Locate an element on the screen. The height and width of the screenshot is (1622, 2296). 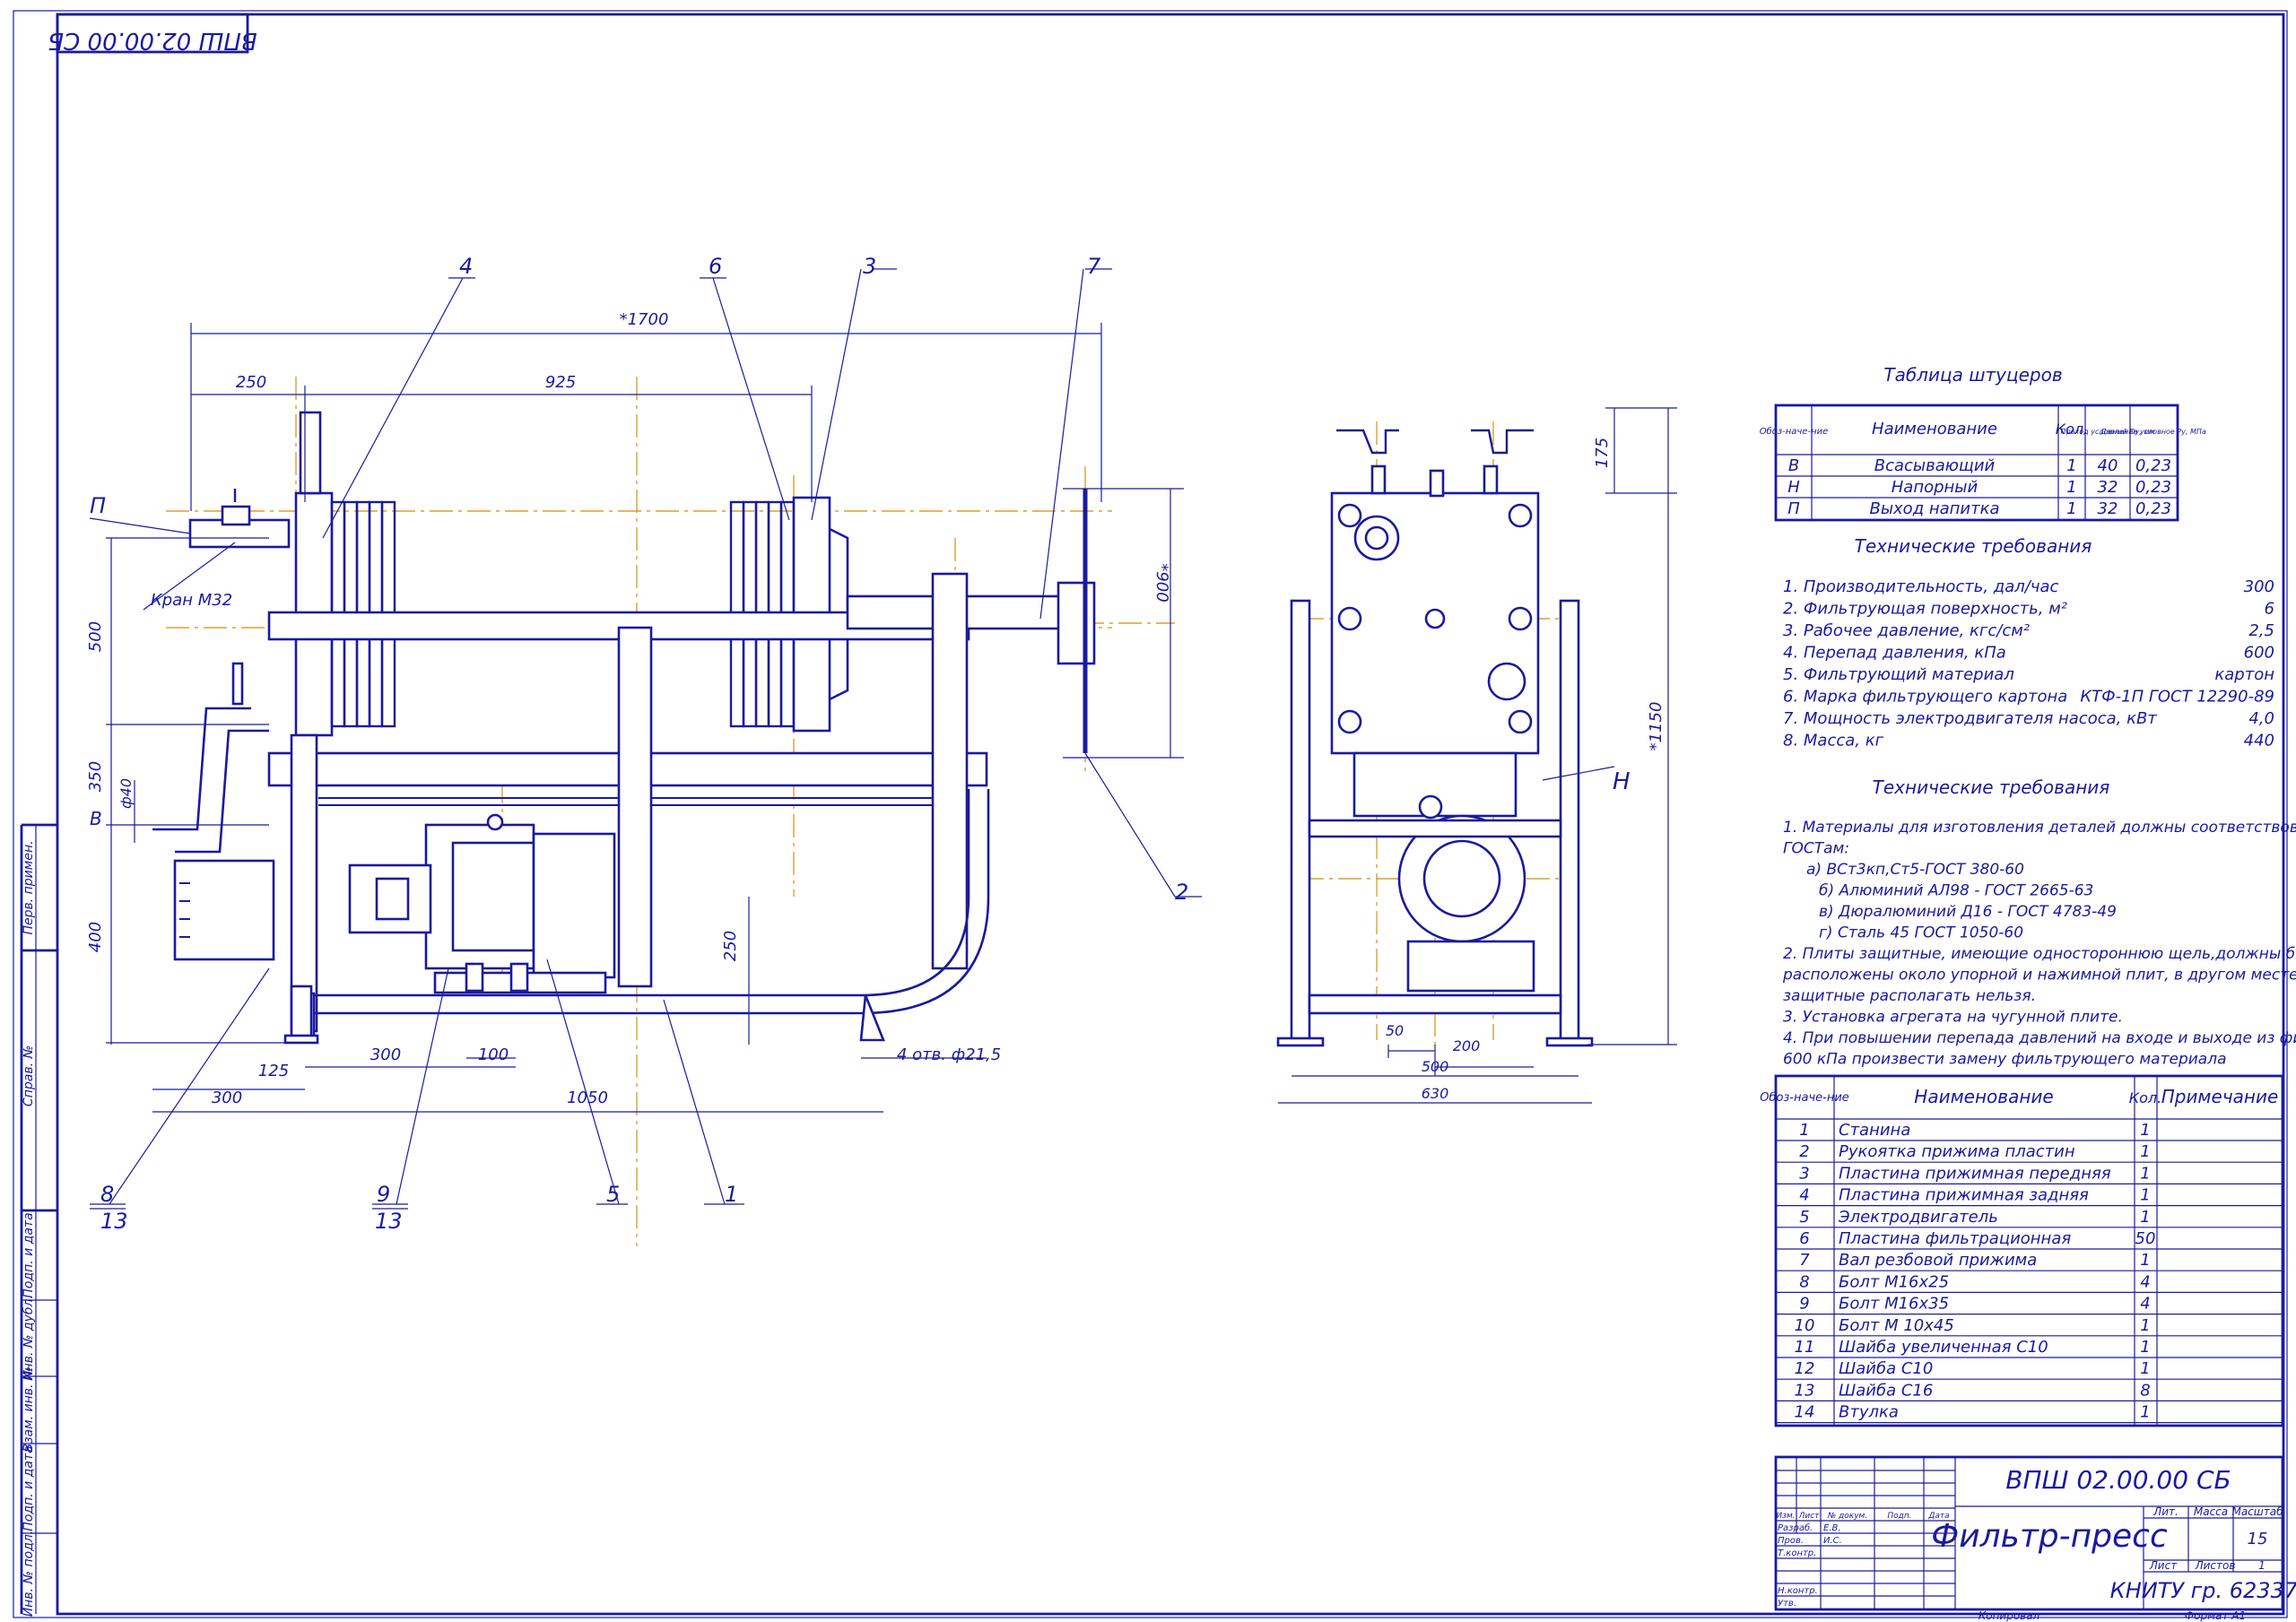
parts-cell-name: Вал резбовой прижима is located at coordinates (1938, 1260).